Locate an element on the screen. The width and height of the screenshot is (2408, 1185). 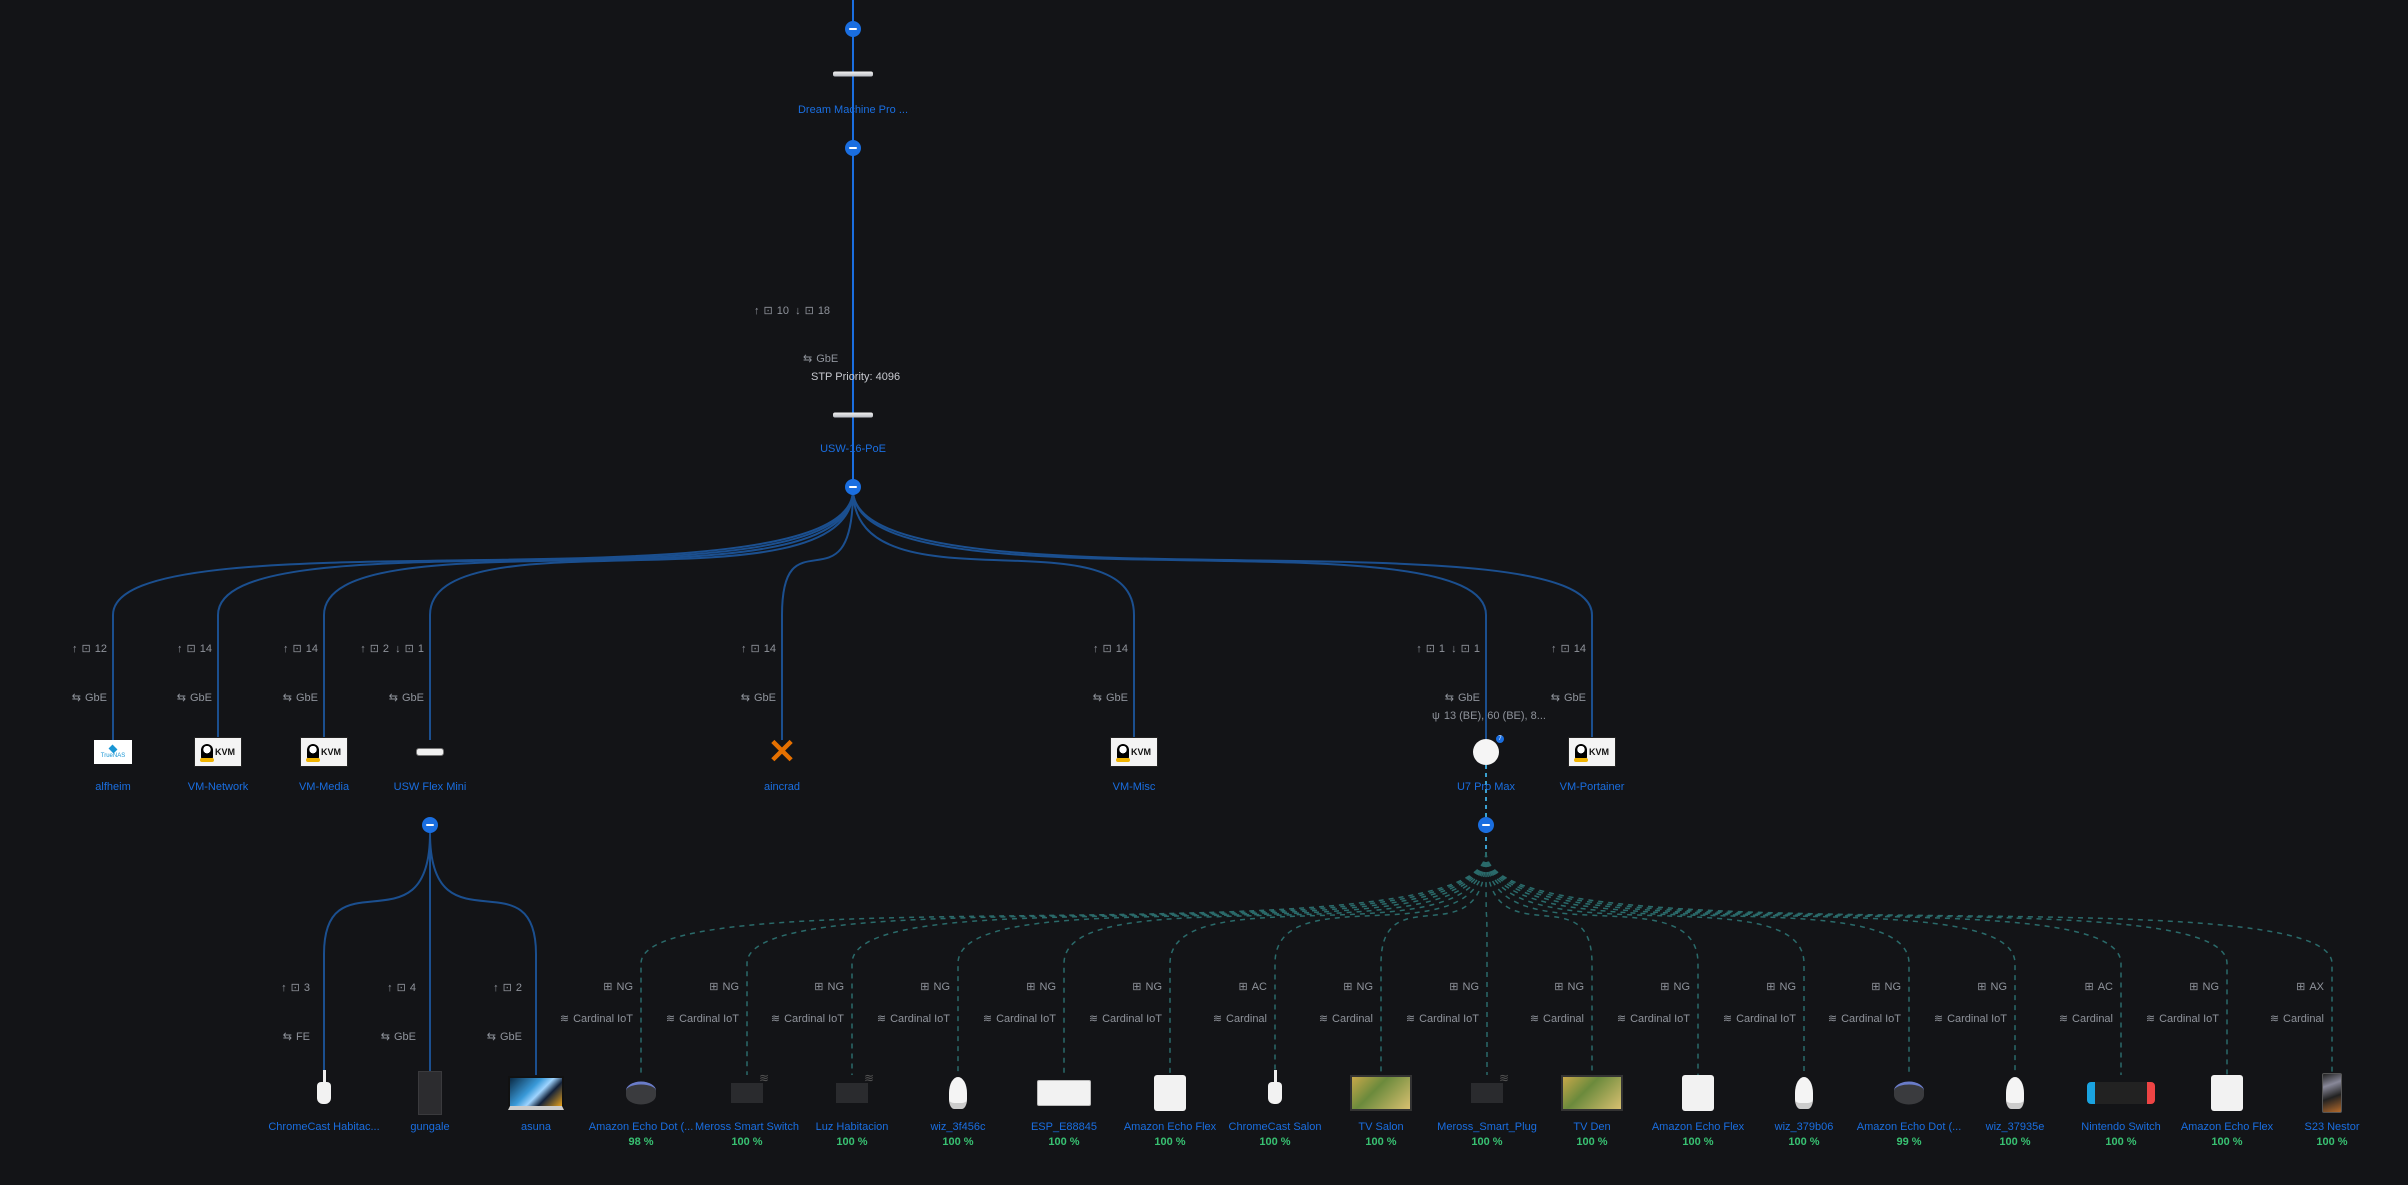
node-name: Luz Habitacion is located at coordinates (852, 1127).